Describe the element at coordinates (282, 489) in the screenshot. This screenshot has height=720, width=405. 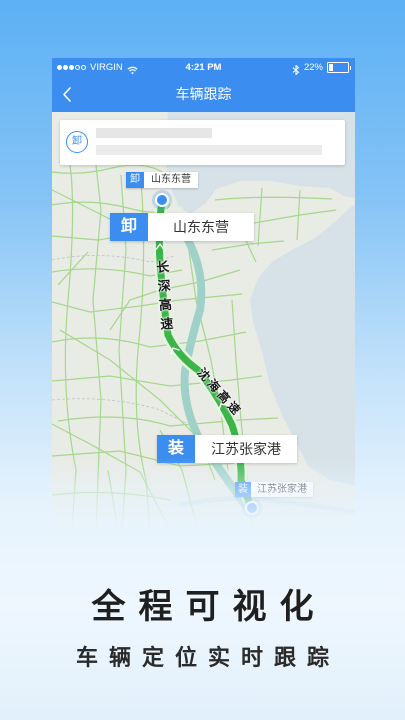
I see `destination-tag-name: 江苏张家港` at that location.